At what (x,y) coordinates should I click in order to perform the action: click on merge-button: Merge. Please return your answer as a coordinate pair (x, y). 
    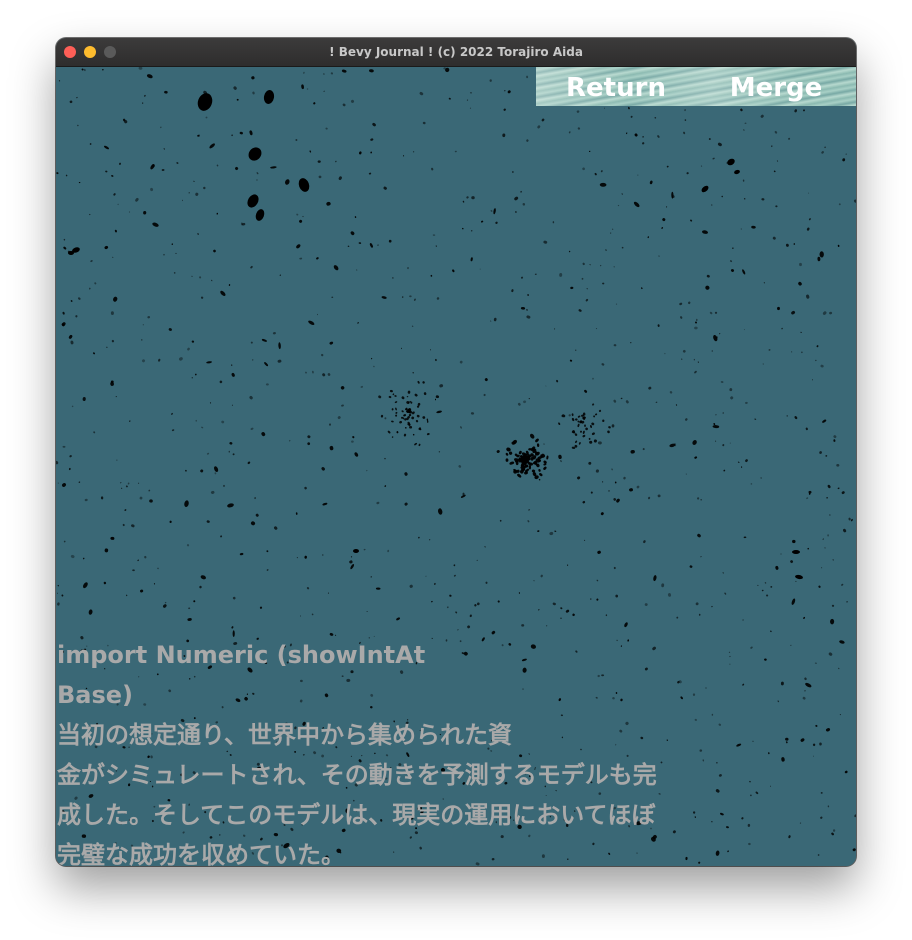
    Looking at the image, I should click on (776, 86).